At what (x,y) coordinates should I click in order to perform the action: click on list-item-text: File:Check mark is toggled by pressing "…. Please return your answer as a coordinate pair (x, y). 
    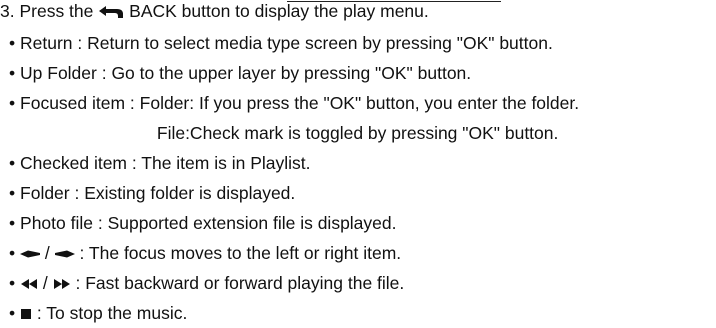
    Looking at the image, I should click on (357, 133).